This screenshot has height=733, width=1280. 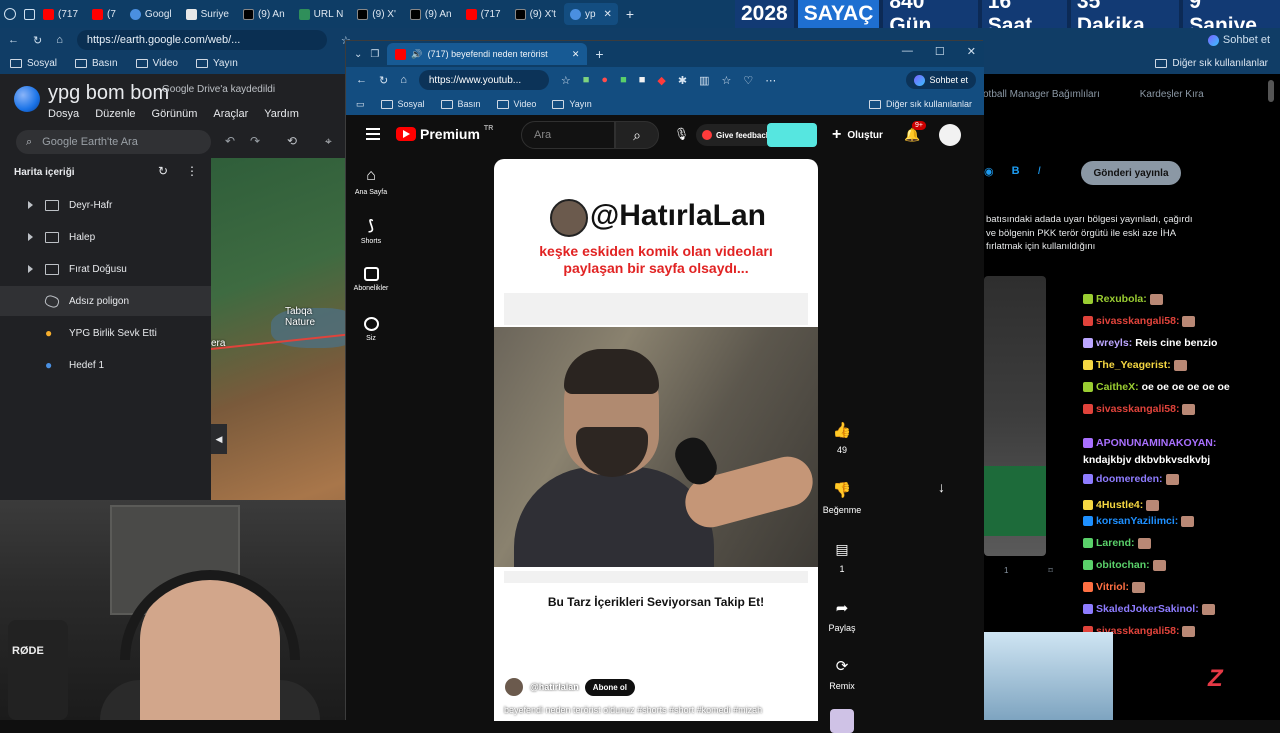 I want to click on maximize-icon: ☐, so click(x=940, y=51).